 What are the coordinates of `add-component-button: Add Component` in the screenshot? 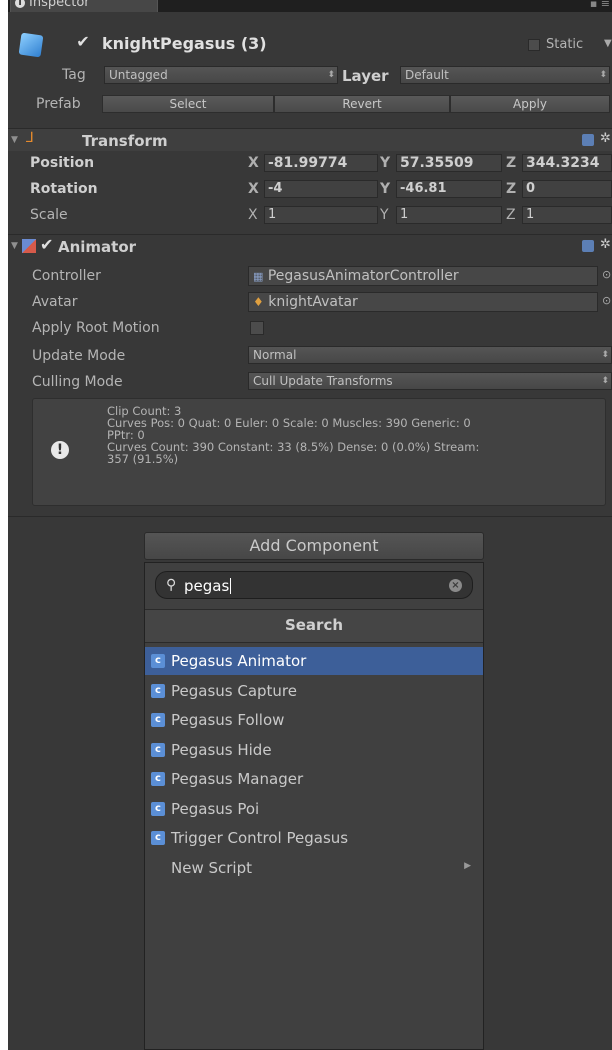 It's located at (314, 546).